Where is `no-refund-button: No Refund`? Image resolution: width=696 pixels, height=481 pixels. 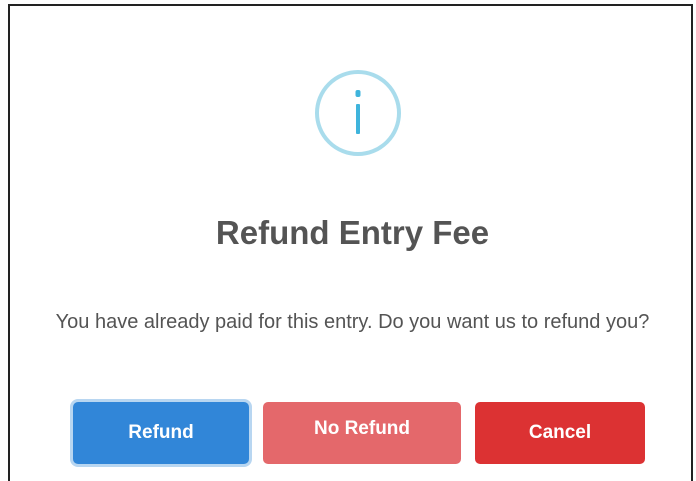
no-refund-button: No Refund is located at coordinates (362, 433).